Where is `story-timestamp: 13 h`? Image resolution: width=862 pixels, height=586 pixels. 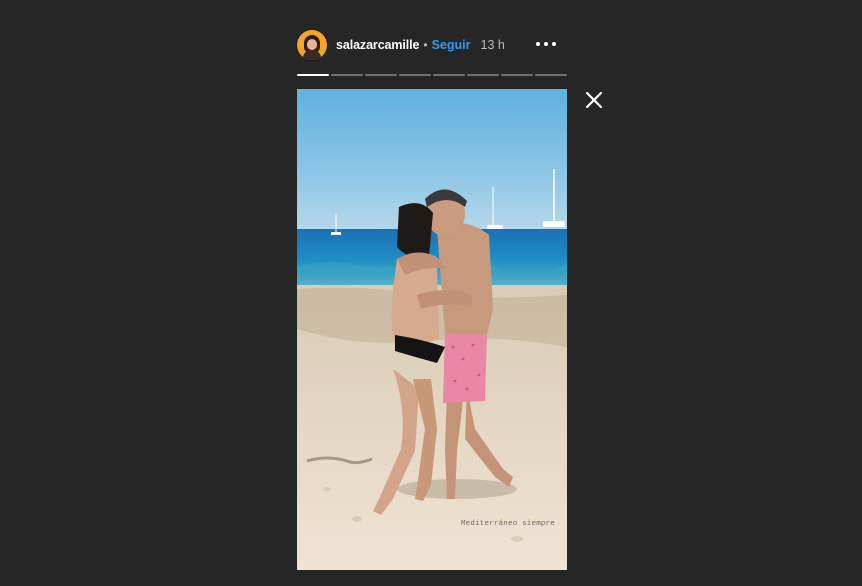 story-timestamp: 13 h is located at coordinates (492, 45).